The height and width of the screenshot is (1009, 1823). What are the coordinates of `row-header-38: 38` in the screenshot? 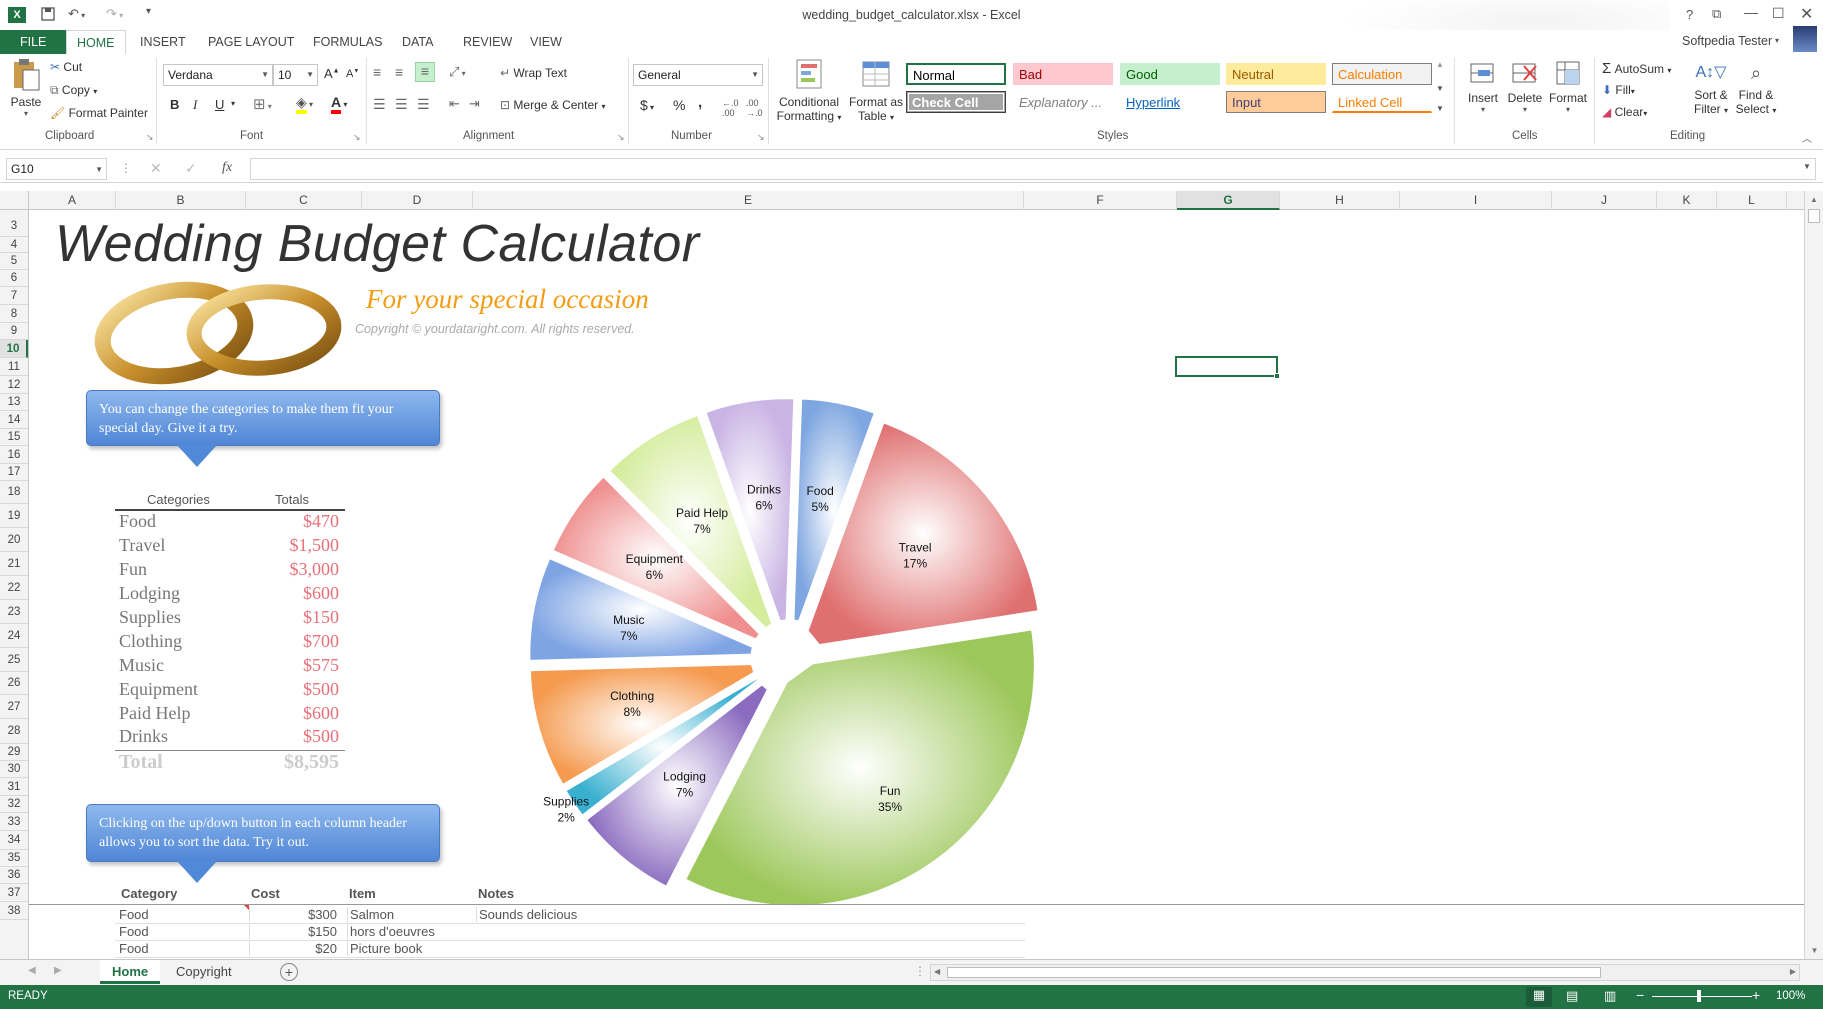 It's located at (14, 911).